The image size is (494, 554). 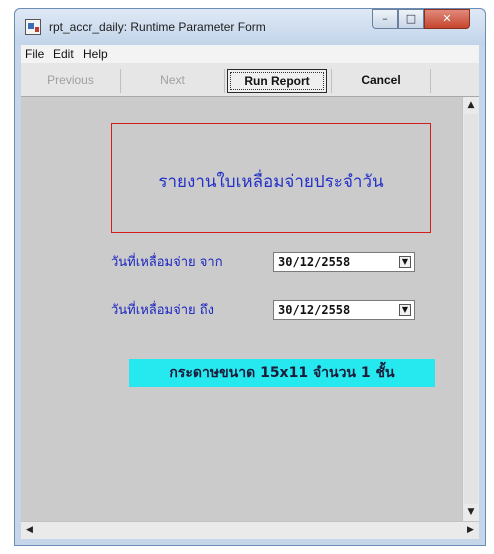 I want to click on report-title-box: รายงานใบเหลื่อมจ่ายประจำวัน, so click(x=271, y=178).